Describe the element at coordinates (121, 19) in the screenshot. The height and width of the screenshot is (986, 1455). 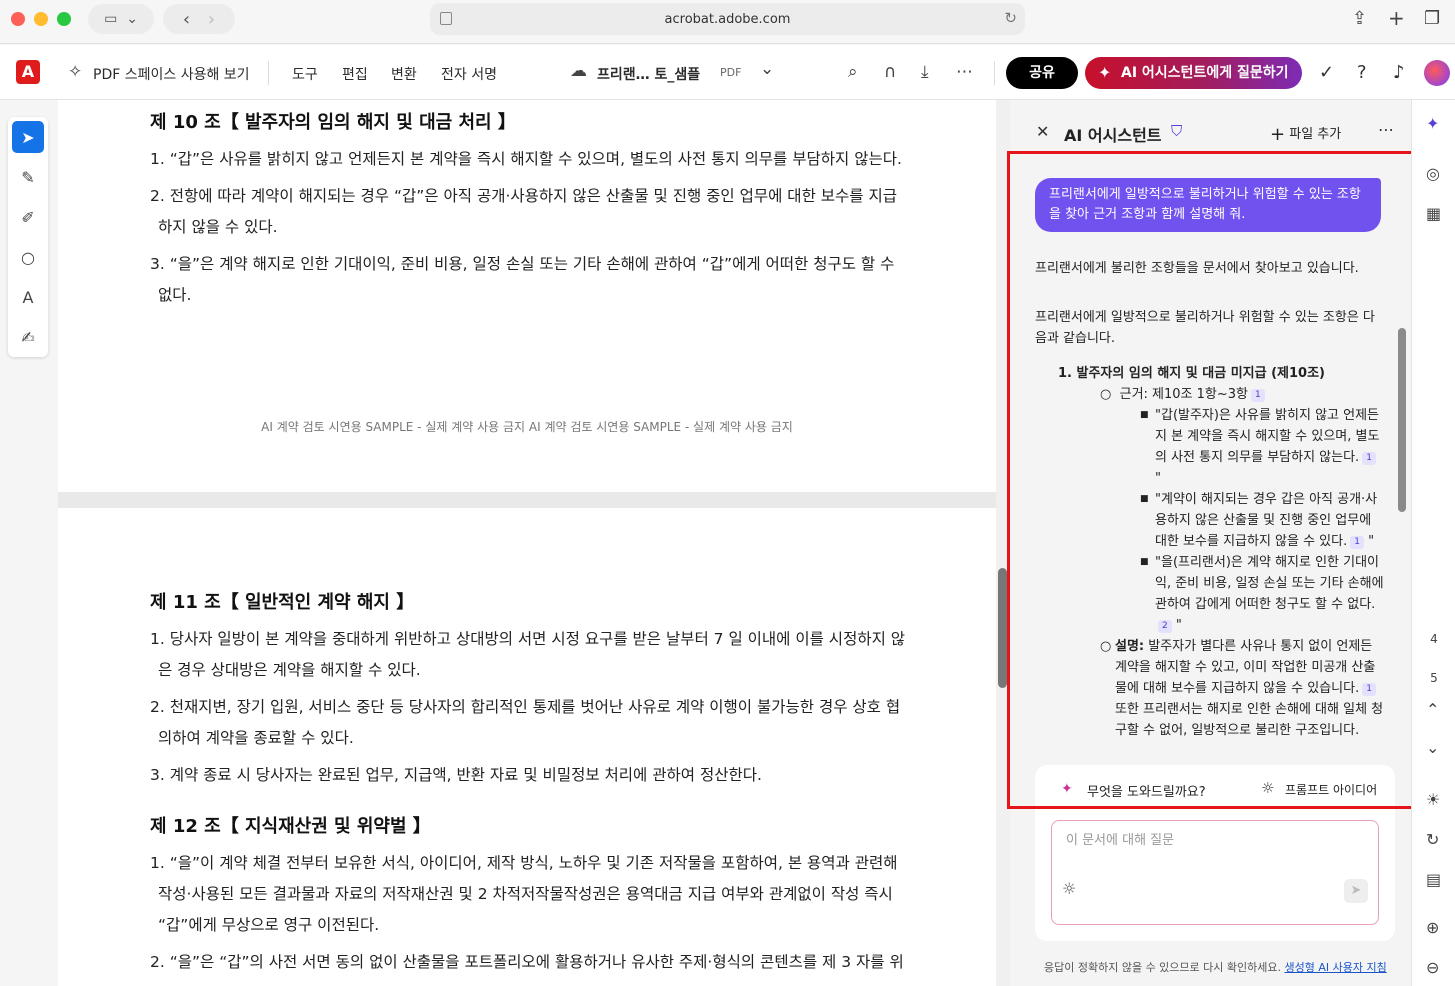
I see `sidebar-toggle-button: ▭ ⌄` at that location.